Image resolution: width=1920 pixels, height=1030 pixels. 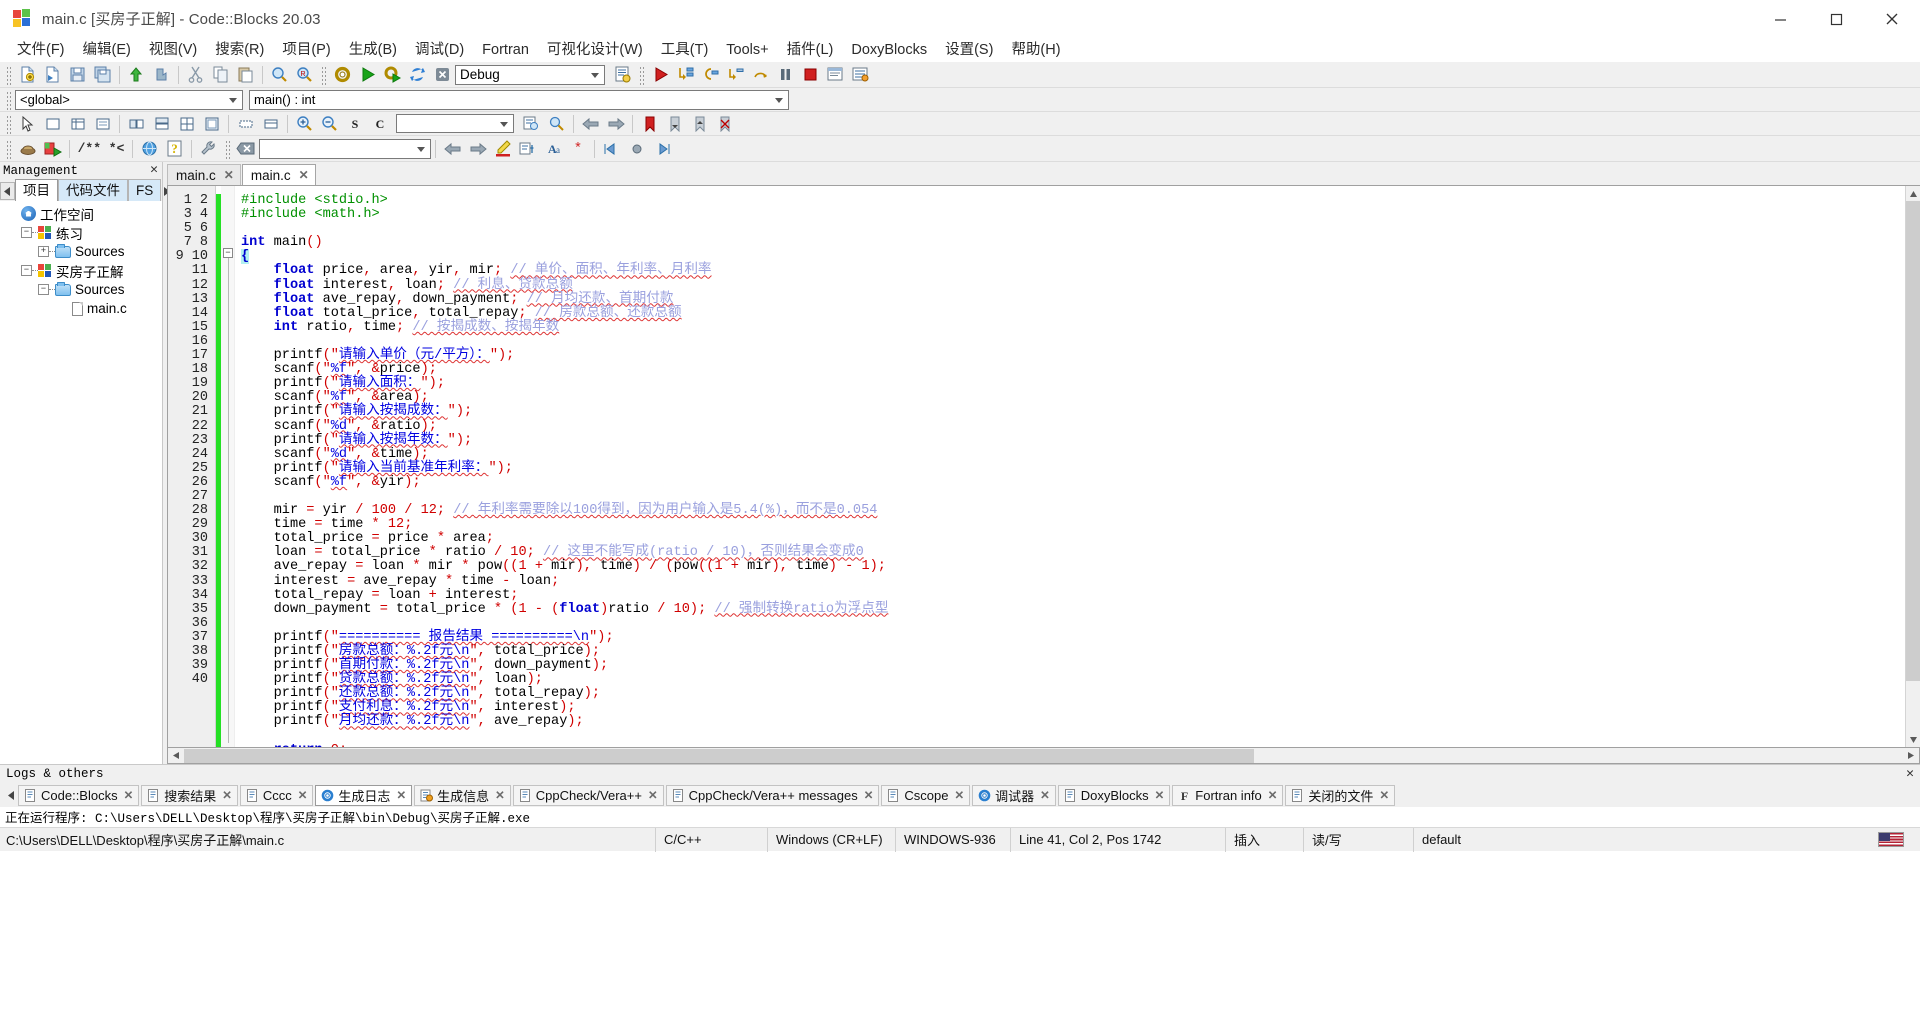 I want to click on scope-combo: <global>, so click(x=129, y=99).